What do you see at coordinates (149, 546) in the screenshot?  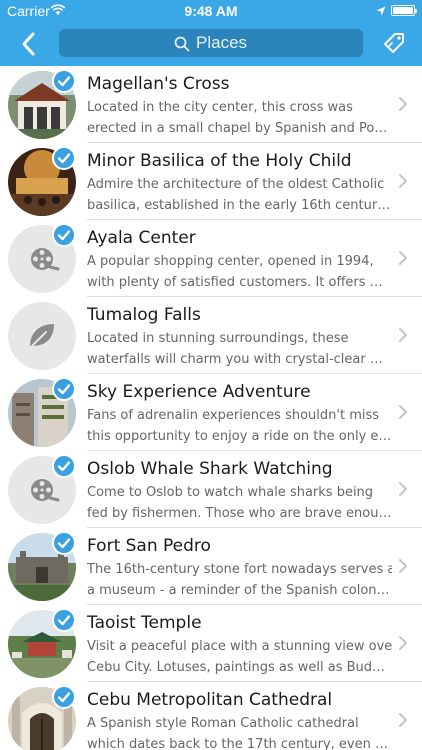 I see `place-title: Fort San Pedro` at bounding box center [149, 546].